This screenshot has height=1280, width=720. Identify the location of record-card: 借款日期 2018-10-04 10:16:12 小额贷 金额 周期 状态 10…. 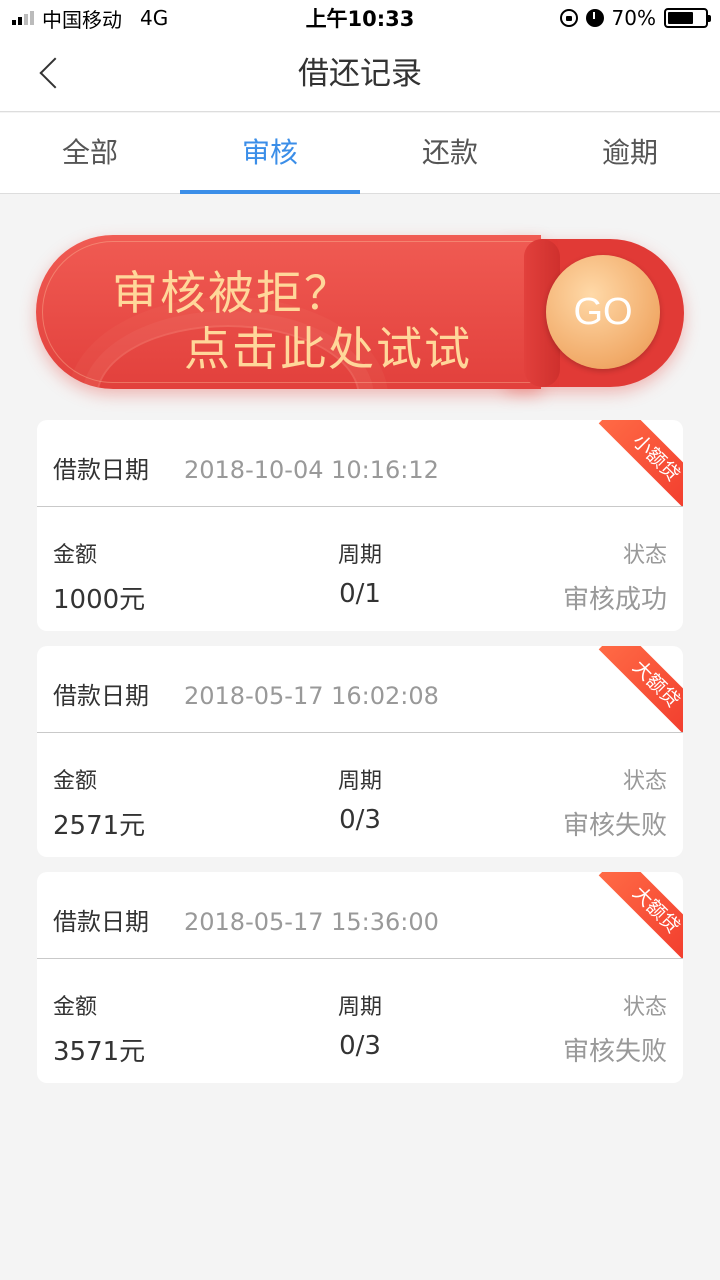
(360, 525).